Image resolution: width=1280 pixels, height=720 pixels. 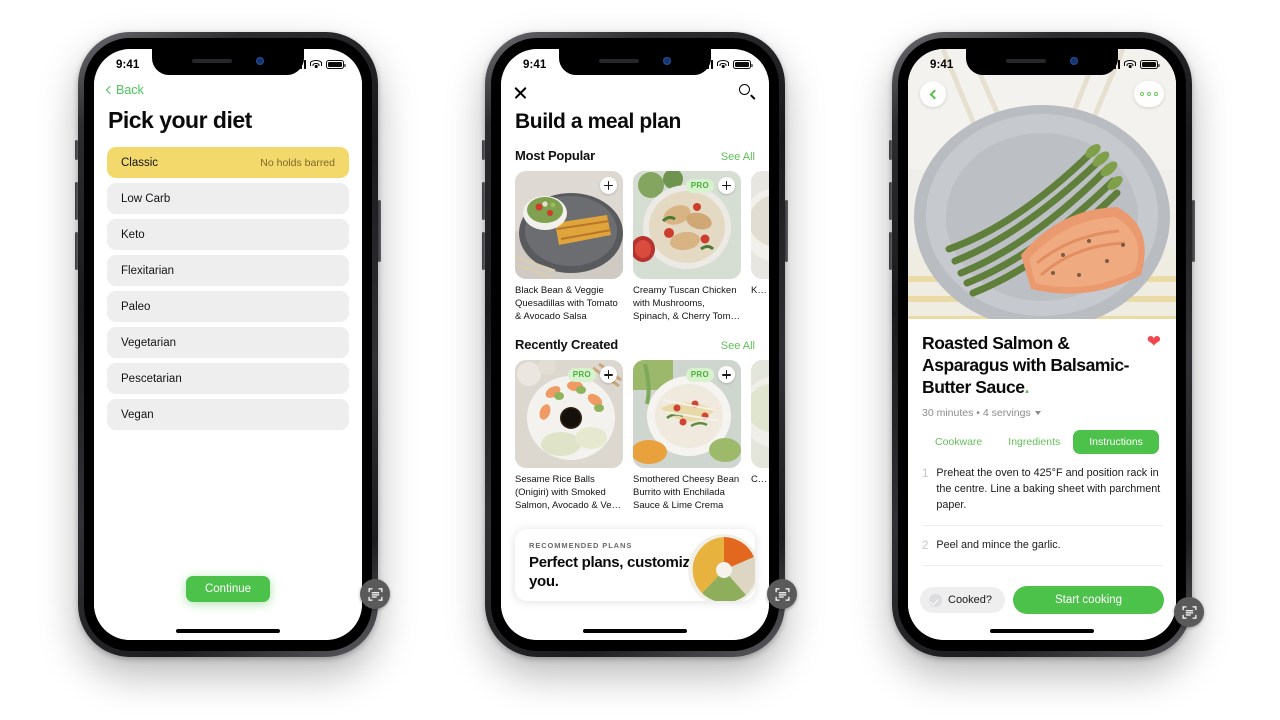 I want to click on diet-label: Low Carb, so click(x=146, y=198).